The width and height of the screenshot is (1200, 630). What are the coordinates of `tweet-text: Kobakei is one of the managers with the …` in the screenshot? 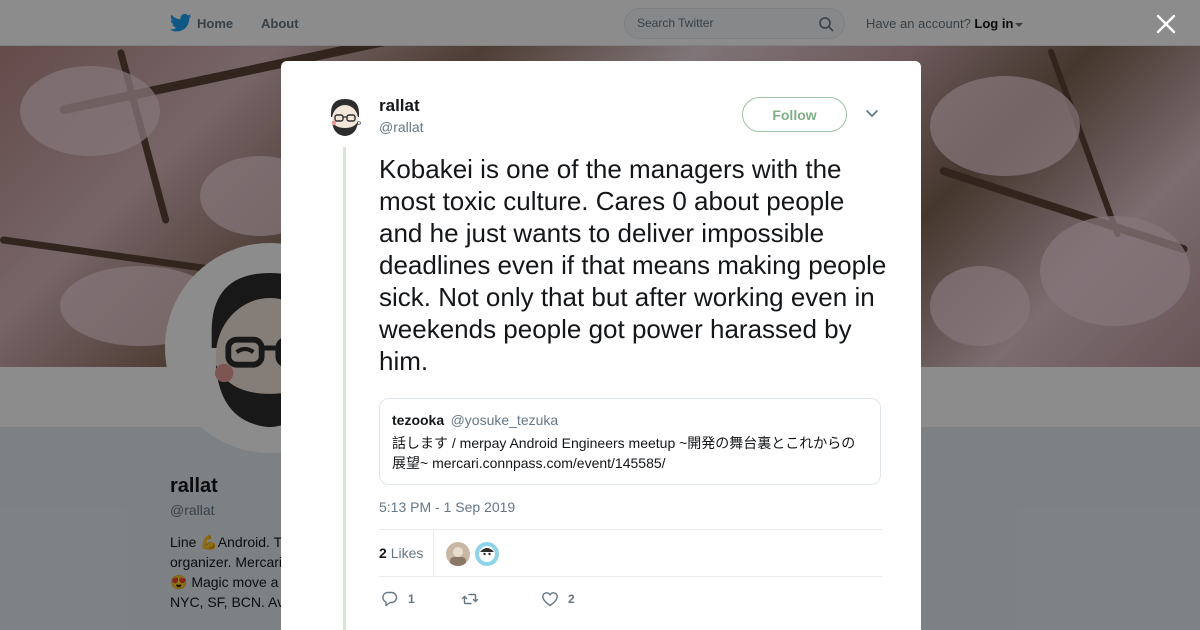 It's located at (633, 265).